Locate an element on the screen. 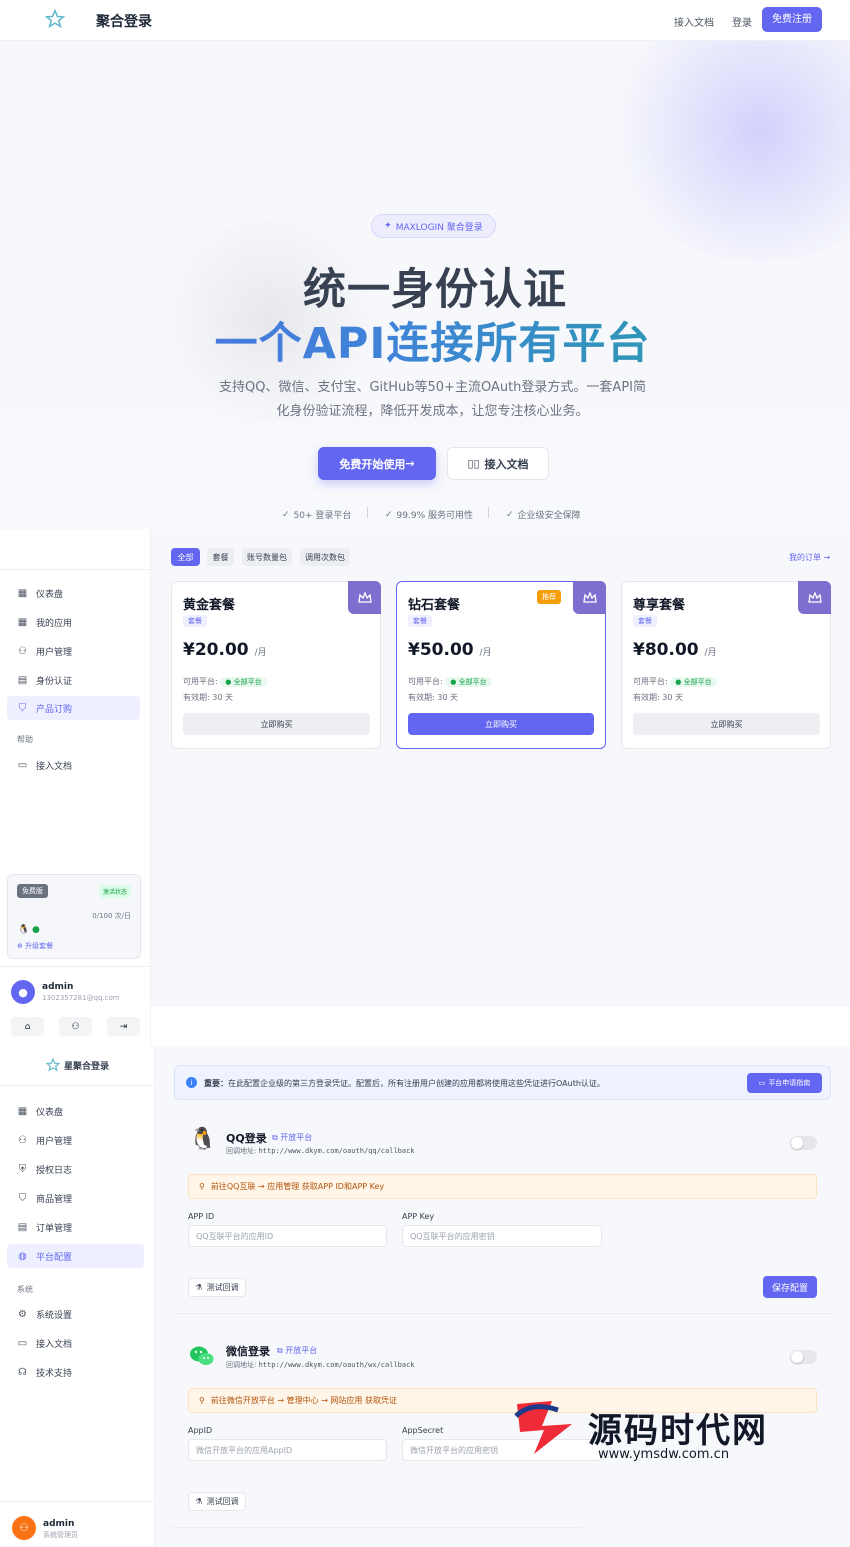 The width and height of the screenshot is (850, 1547). sidebar-item-dashboard: ▦ 仪表盘 is located at coordinates (73, 593).